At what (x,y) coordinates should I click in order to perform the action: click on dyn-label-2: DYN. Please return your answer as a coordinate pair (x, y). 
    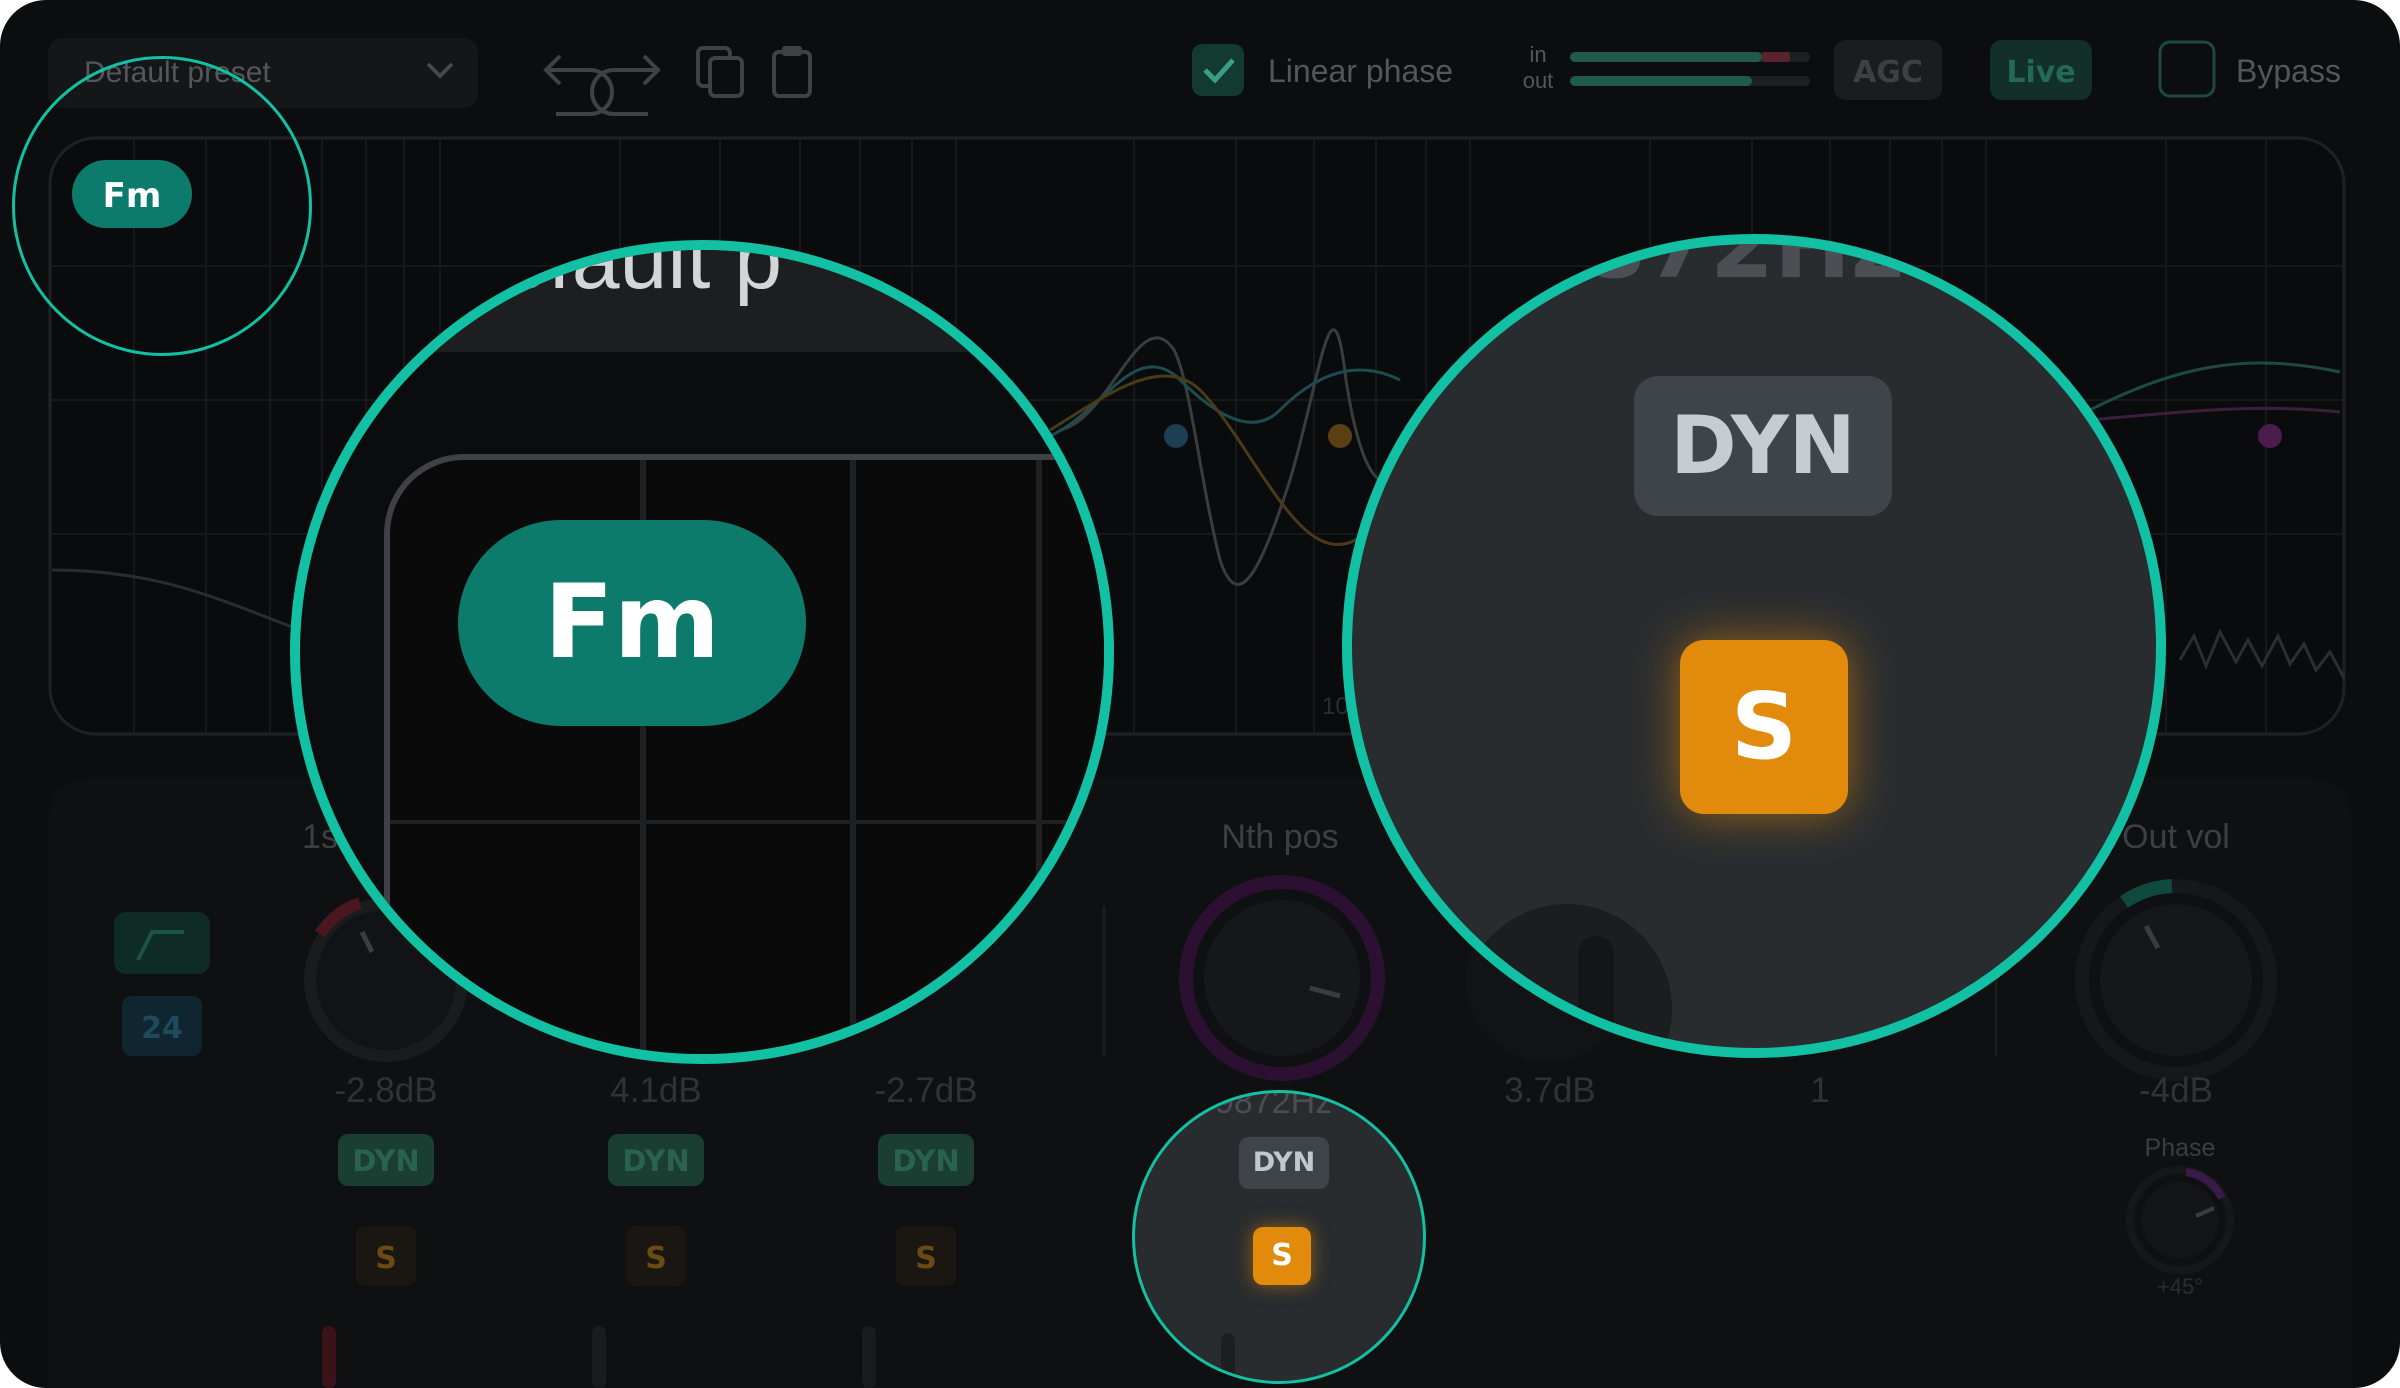
    Looking at the image, I should click on (655, 1161).